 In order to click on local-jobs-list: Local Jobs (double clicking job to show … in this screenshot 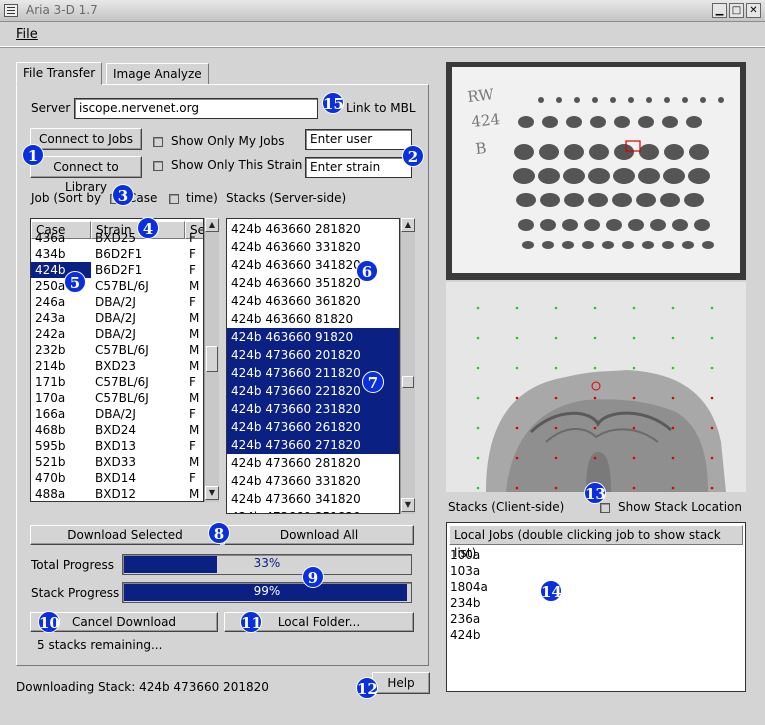, I will do `click(596, 607)`.